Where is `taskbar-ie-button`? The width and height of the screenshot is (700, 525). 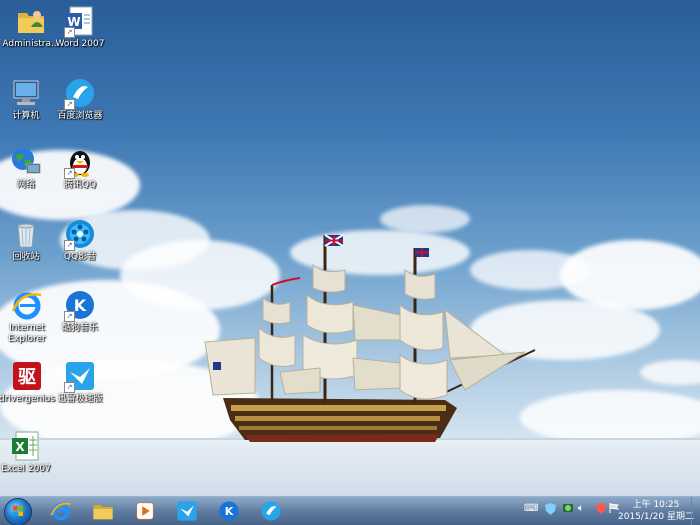 taskbar-ie-button is located at coordinates (61, 511).